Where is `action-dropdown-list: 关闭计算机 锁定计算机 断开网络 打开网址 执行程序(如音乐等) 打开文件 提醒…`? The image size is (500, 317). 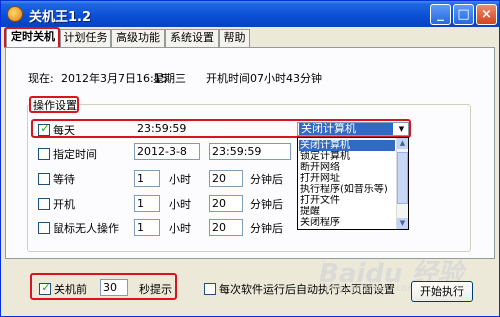 action-dropdown-list: 关闭计算机 锁定计算机 断开网络 打开网址 执行程序(如音乐等) 打开文件 提醒… is located at coordinates (353, 183).